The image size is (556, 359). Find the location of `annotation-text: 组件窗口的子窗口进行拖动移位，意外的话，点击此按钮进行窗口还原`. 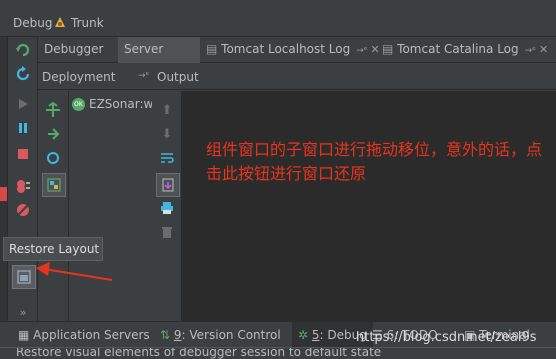

annotation-text: 组件窗口的子窗口进行拖动移位，意外的话，点击此按钮进行窗口还原 is located at coordinates (374, 161).